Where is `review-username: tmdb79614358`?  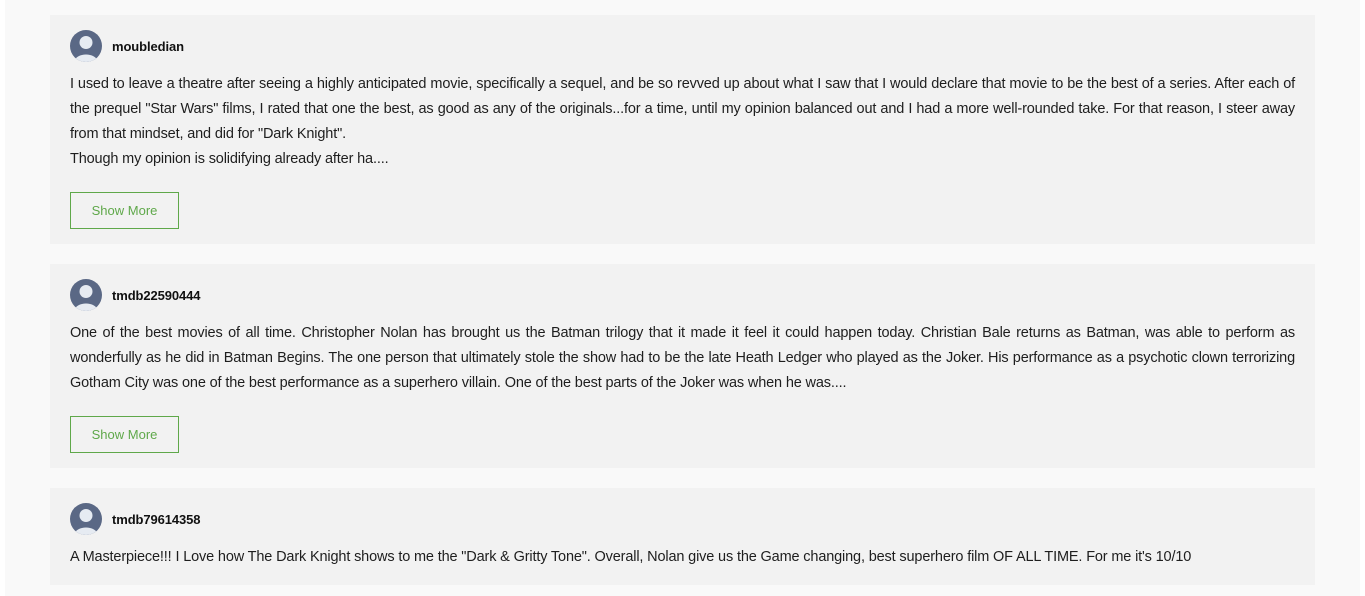
review-username: tmdb79614358 is located at coordinates (156, 519).